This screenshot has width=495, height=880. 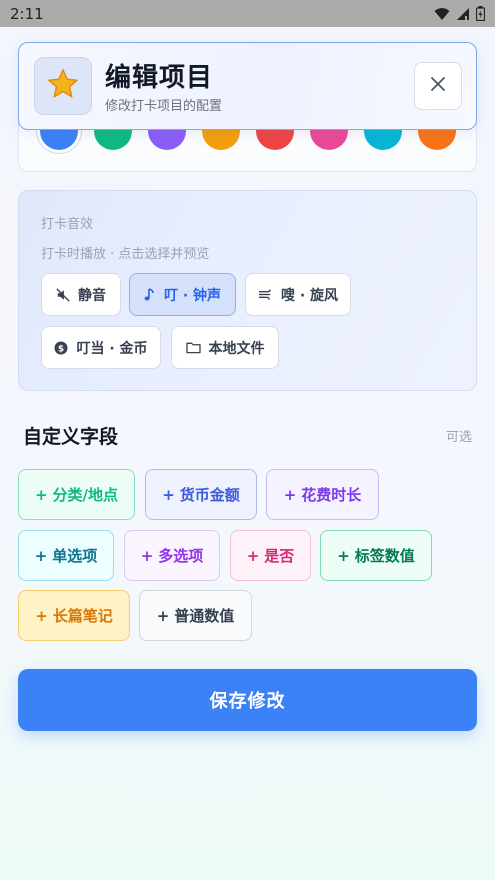 I want to click on add-field-multi-select: + 多选项, so click(x=172, y=555).